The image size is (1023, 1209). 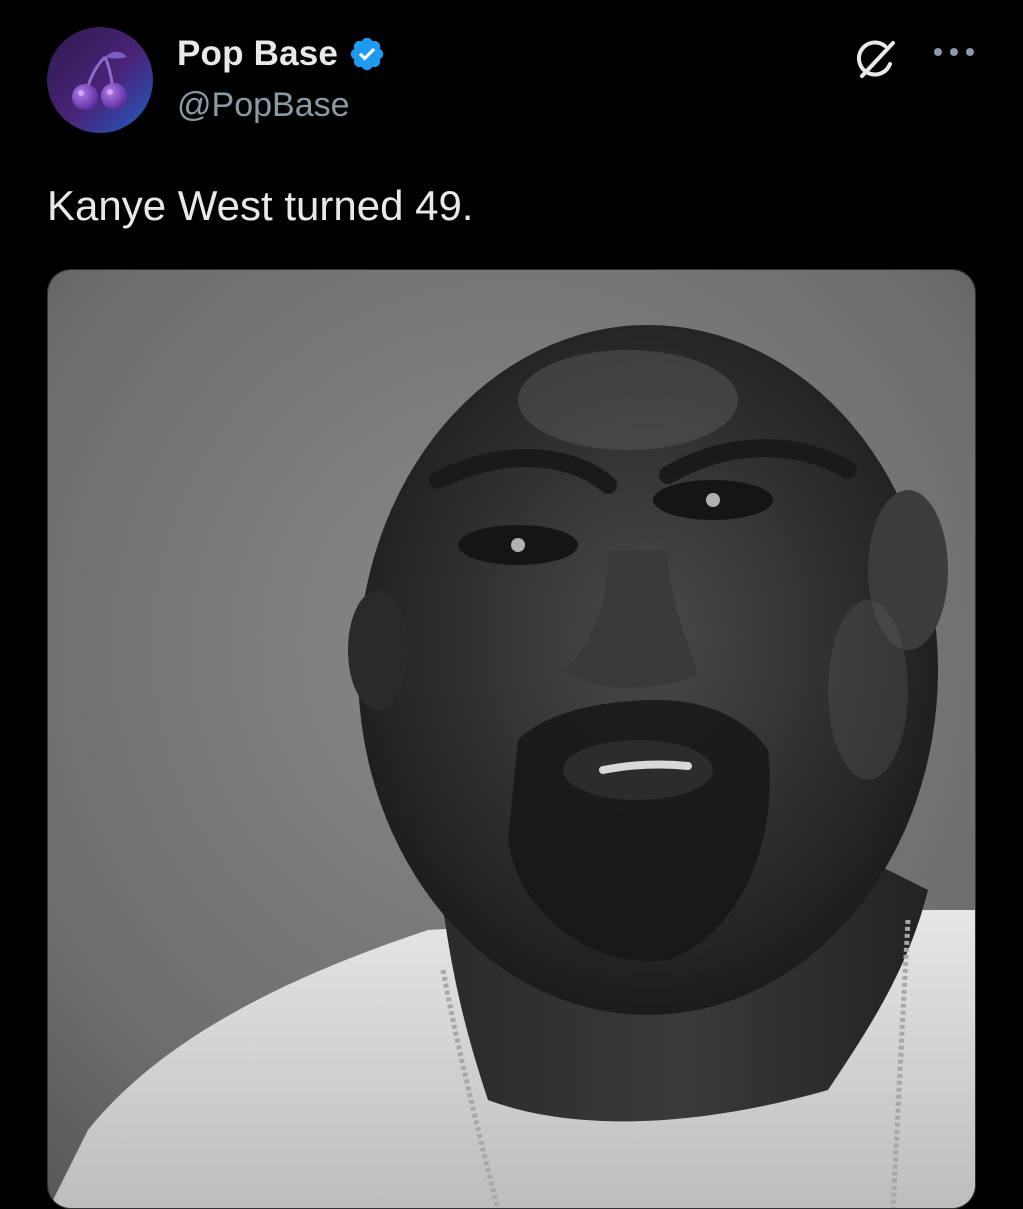 What do you see at coordinates (260, 205) in the screenshot?
I see `tweet-text: Kanye West turned 49.` at bounding box center [260, 205].